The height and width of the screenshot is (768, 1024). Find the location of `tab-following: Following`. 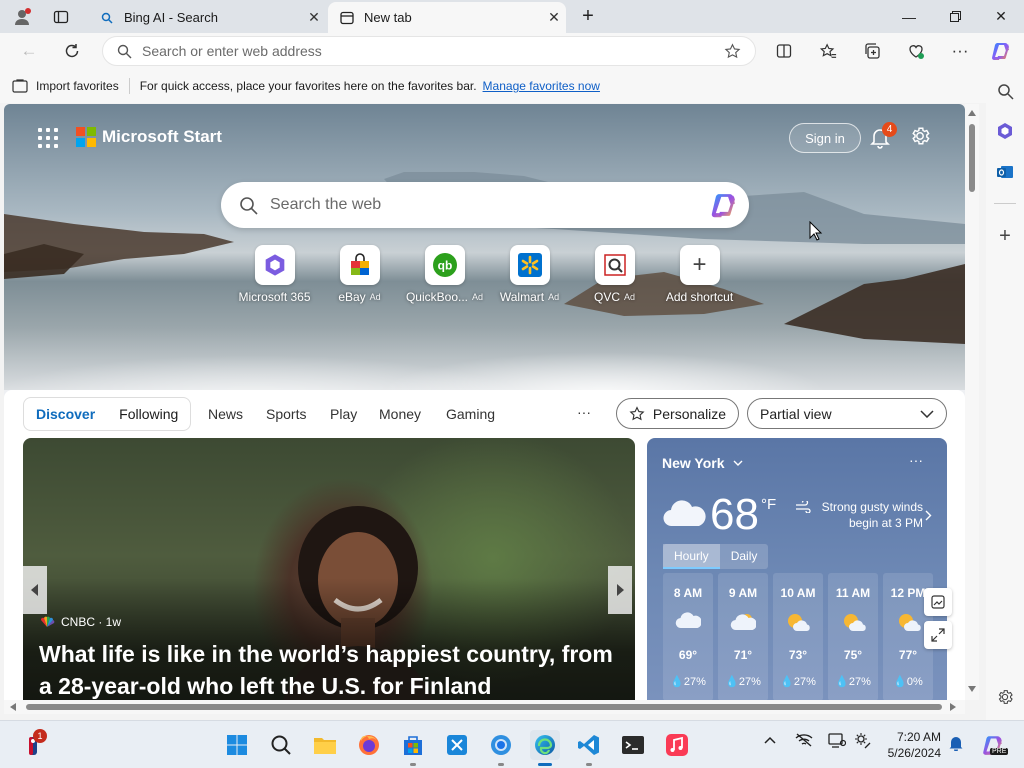

tab-following: Following is located at coordinates (148, 414).